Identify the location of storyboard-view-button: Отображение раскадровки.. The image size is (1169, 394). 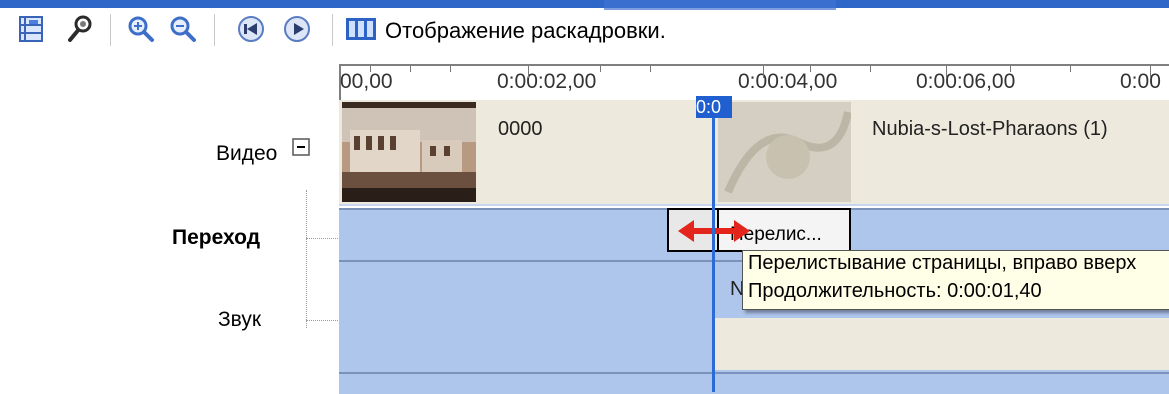
(525, 31).